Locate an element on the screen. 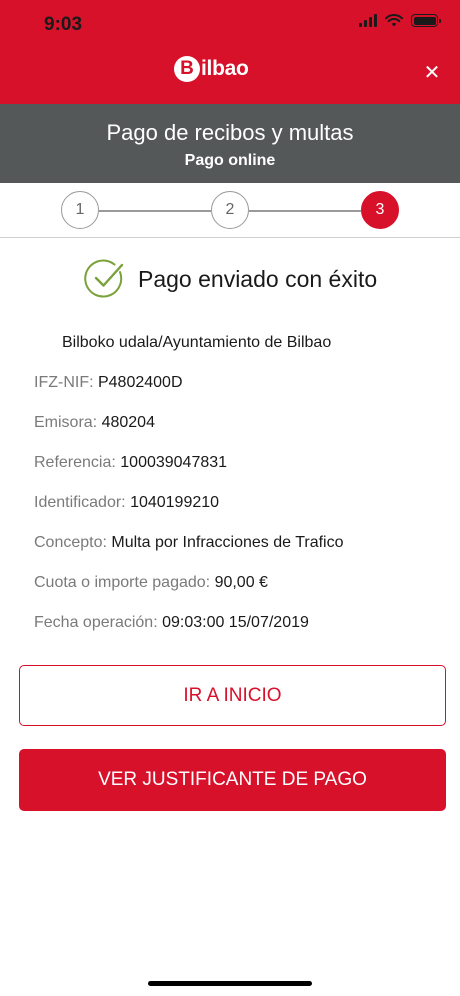 The image size is (460, 996). detail-row-nif: IFZ-NIF: P4802400D is located at coordinates (108, 383).